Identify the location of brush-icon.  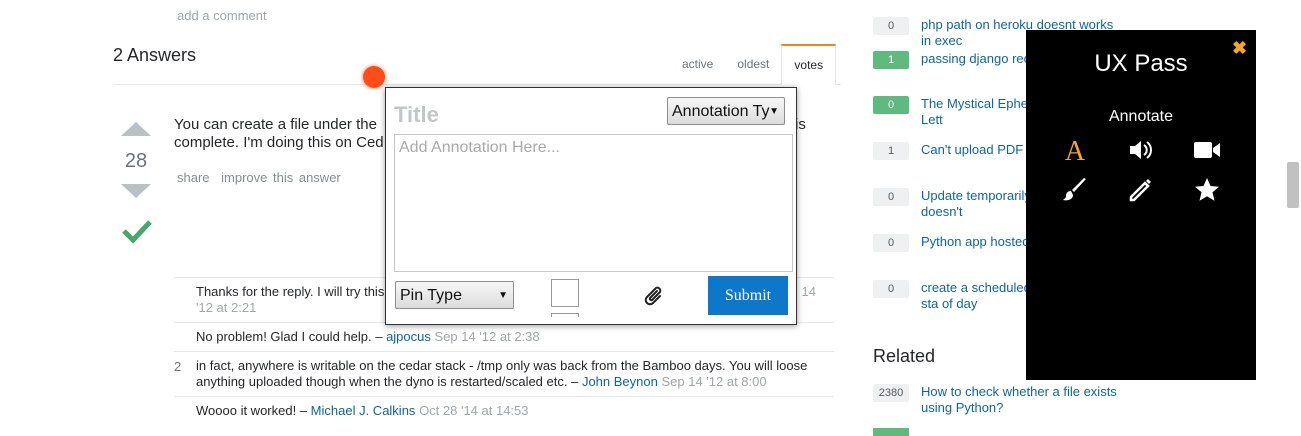
(1075, 190).